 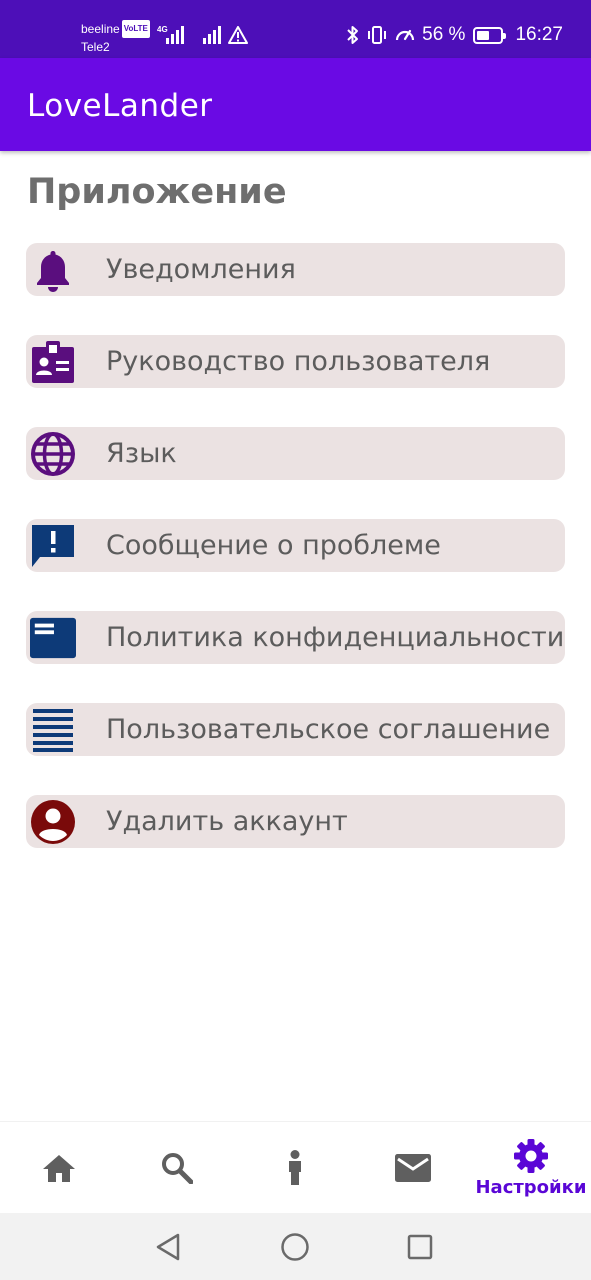 I want to click on clock: 16:27, so click(x=539, y=34).